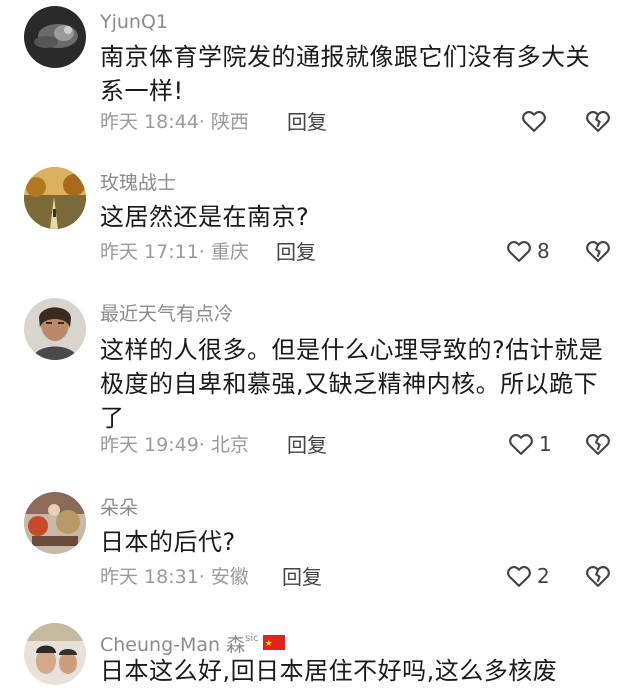 This screenshot has width=640, height=691. I want to click on comment-text: 南京体育学院发的通报就像跟它们没有多大关系一样!, so click(345, 74).